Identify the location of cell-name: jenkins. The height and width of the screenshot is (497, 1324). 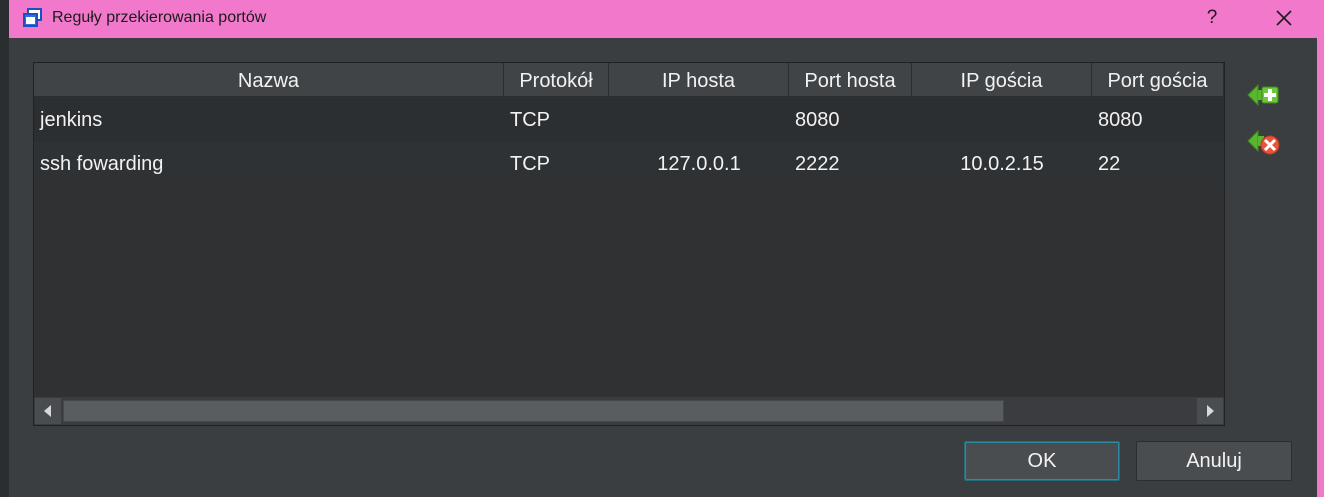
(269, 120).